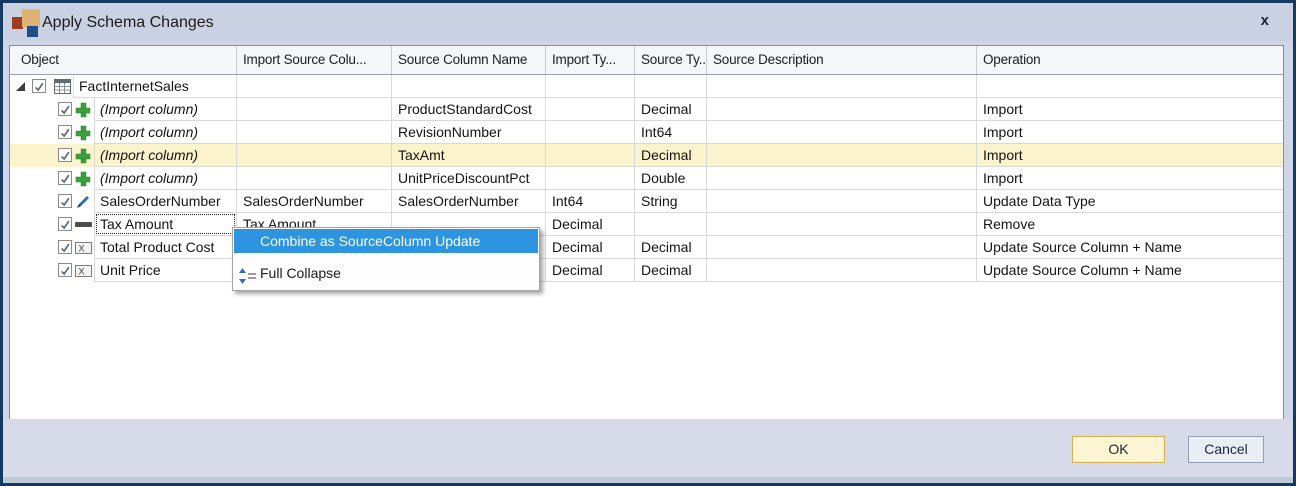 The image size is (1296, 486). Describe the element at coordinates (1130, 86) in the screenshot. I see `operation-cell` at that location.